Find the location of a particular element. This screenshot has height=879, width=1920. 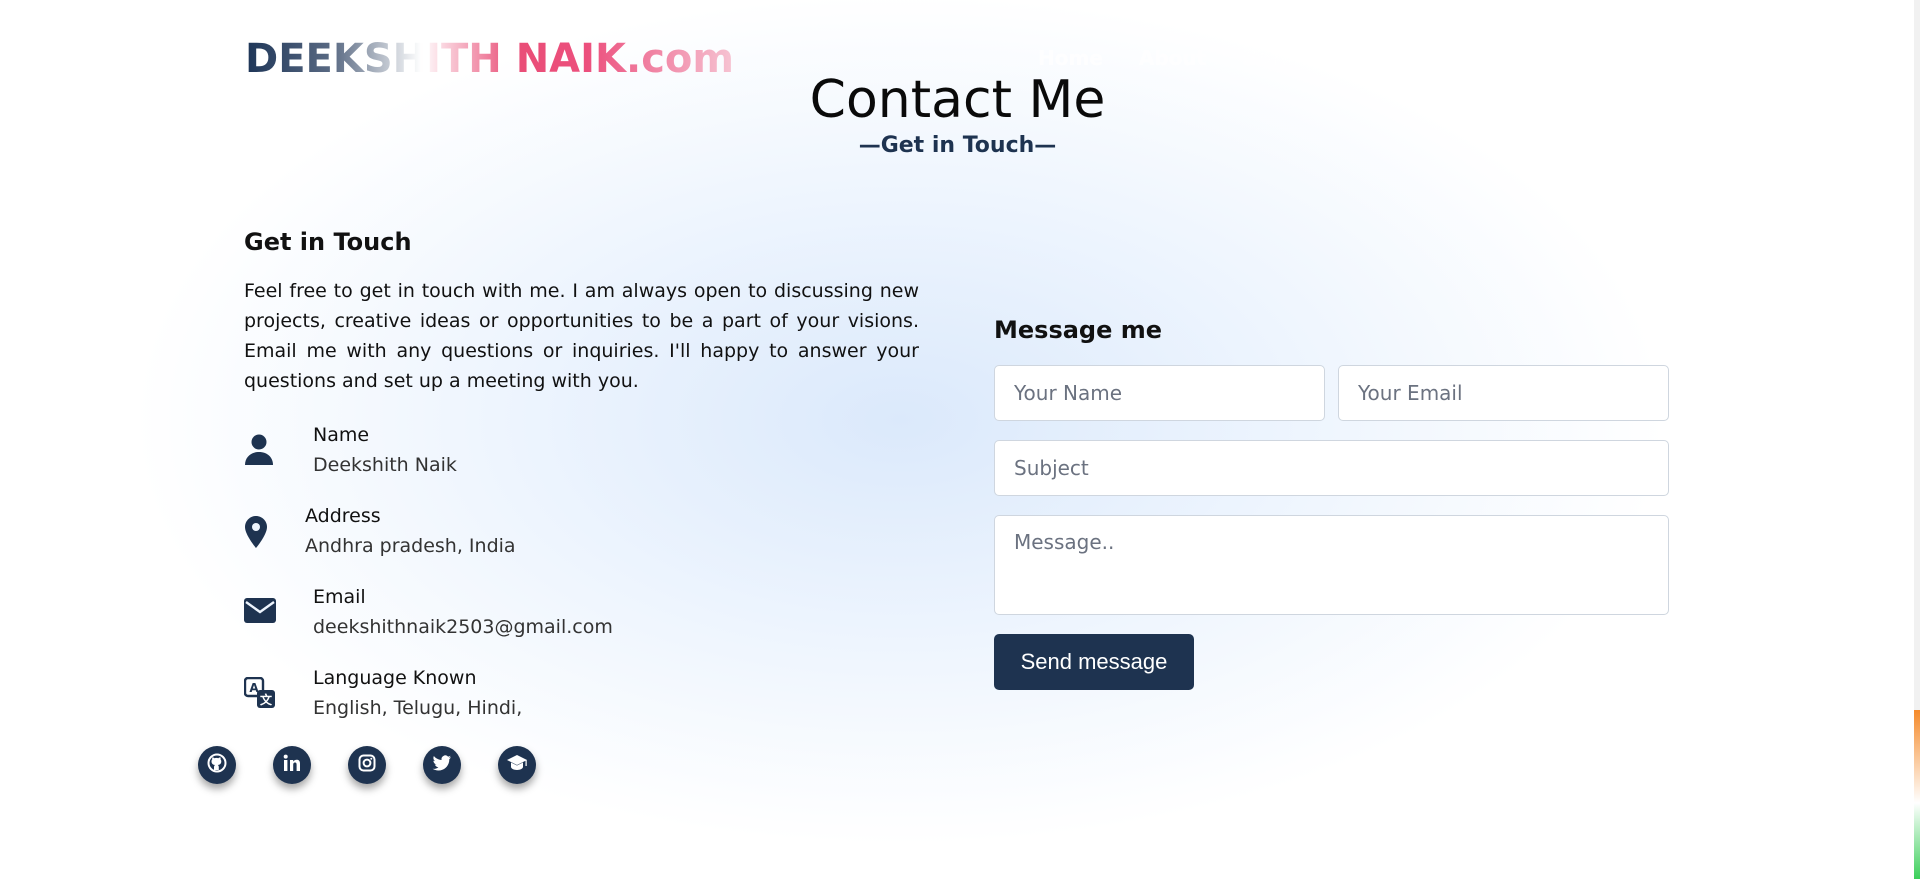

user-icon is located at coordinates (261, 449).